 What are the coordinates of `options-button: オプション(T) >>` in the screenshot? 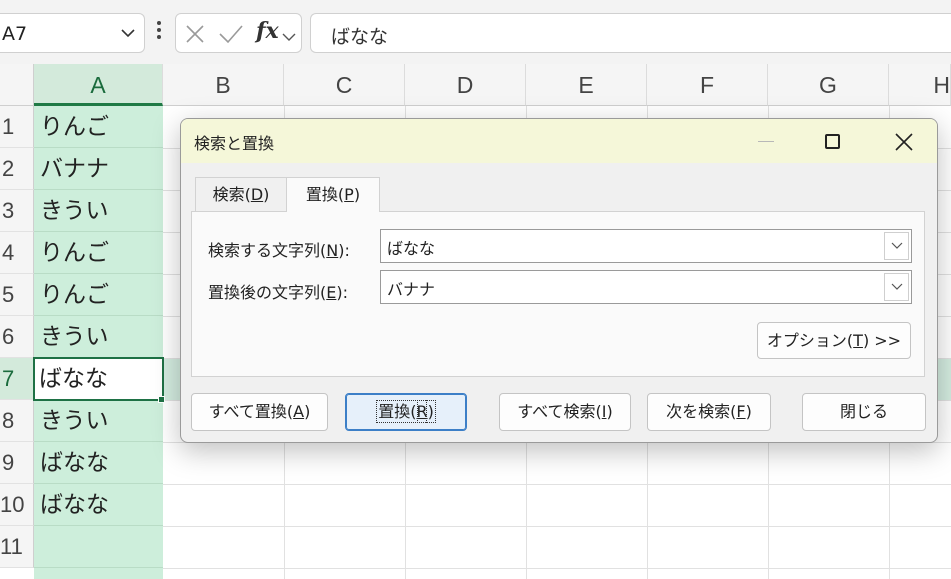 It's located at (834, 340).